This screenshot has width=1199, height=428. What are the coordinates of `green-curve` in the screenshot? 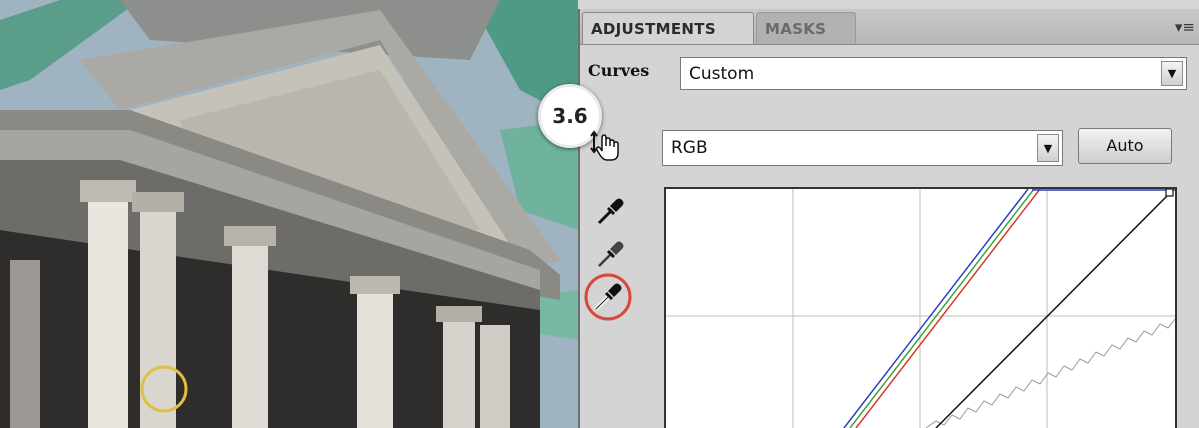 It's located at (942, 308).